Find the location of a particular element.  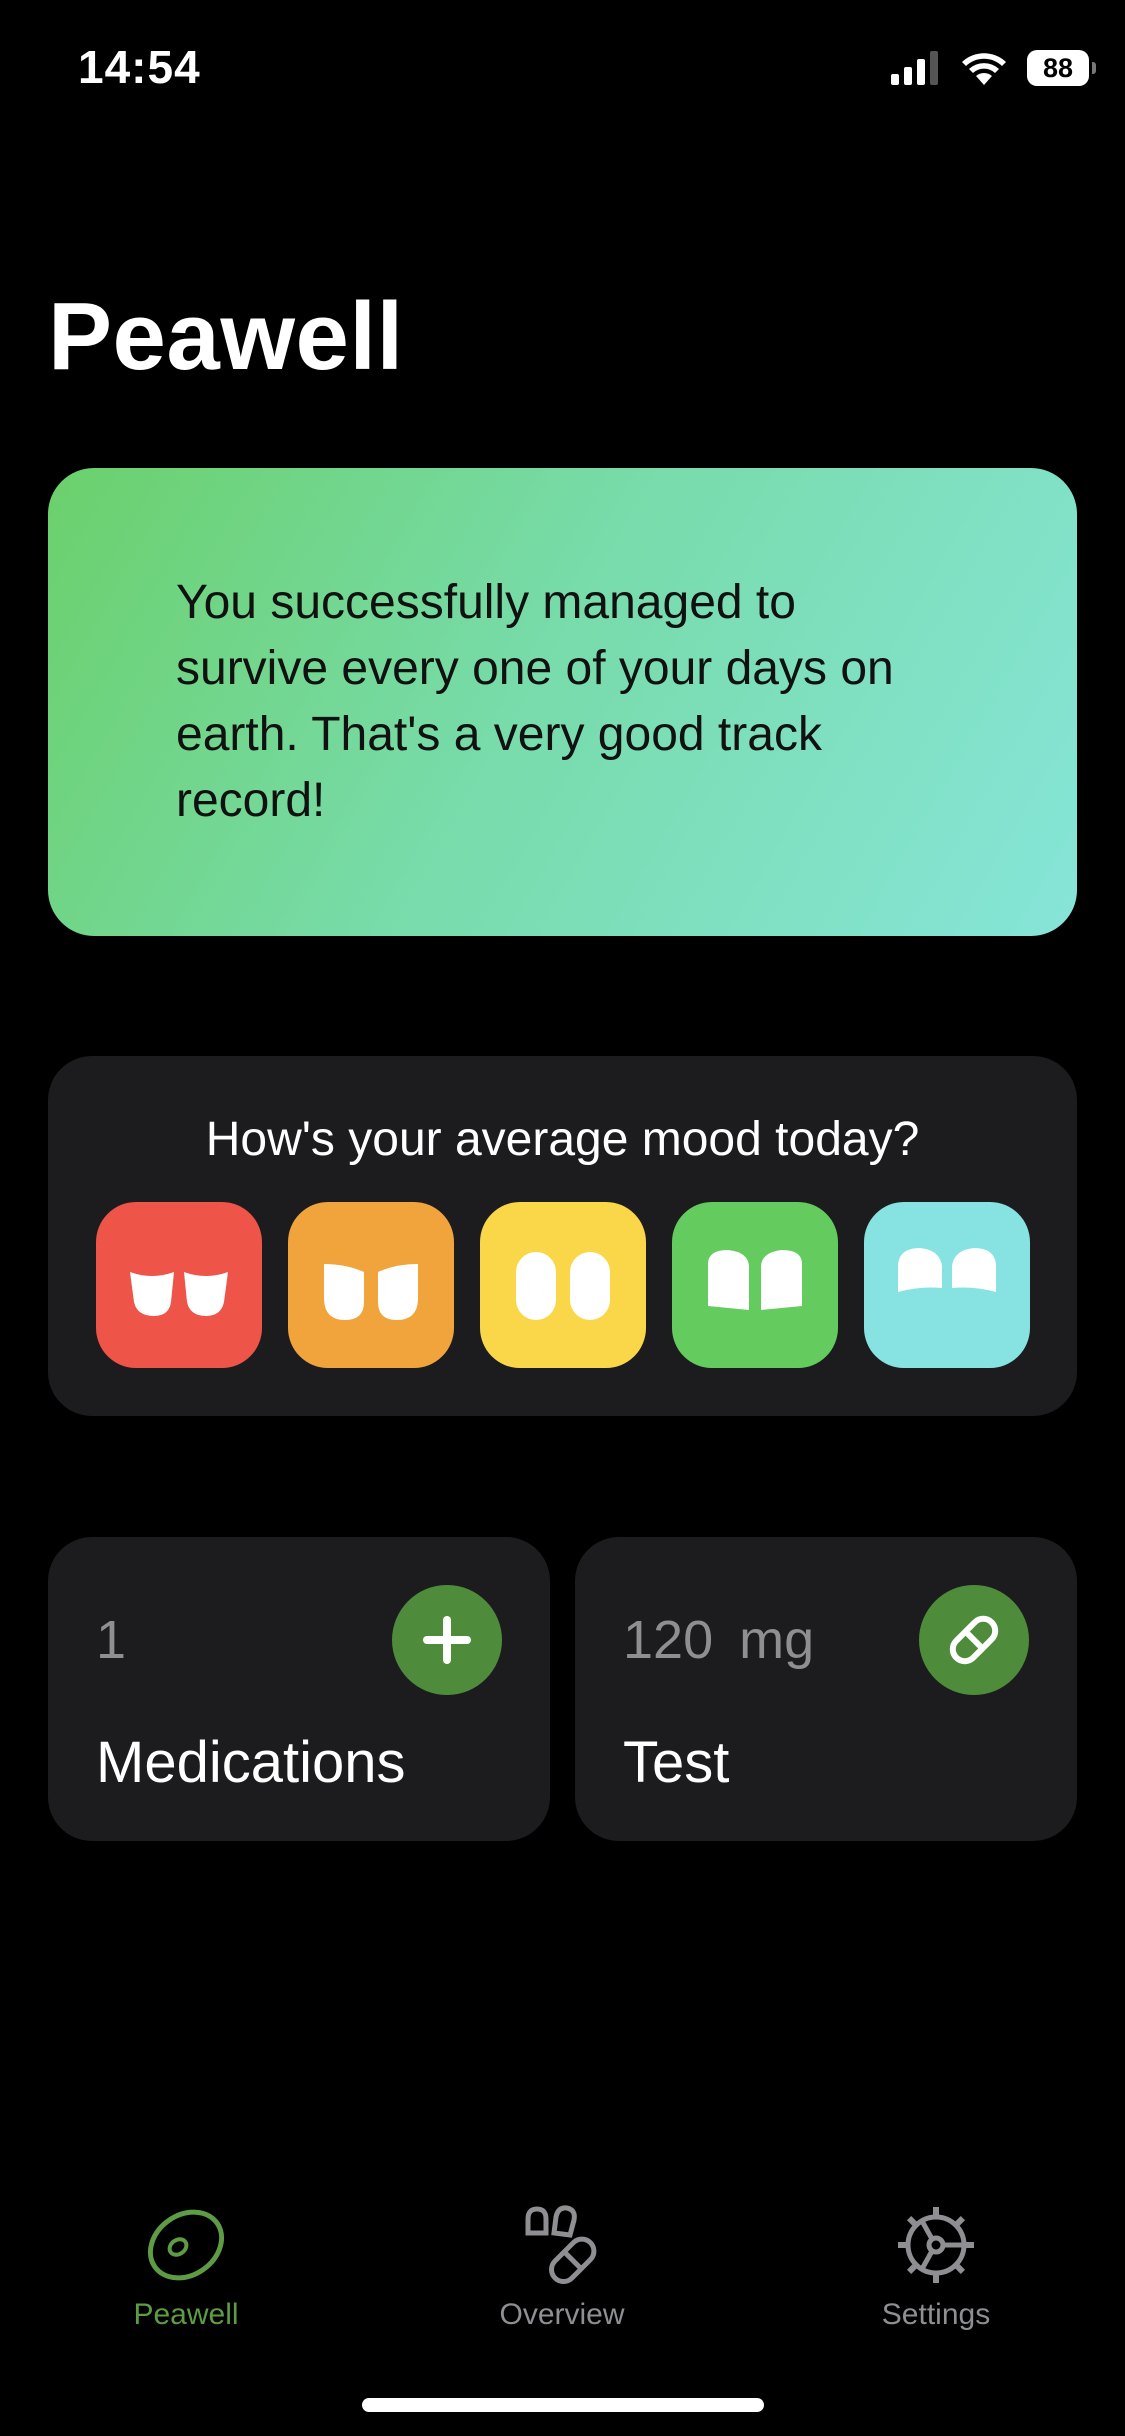

pea-icon is located at coordinates (186, 2245).